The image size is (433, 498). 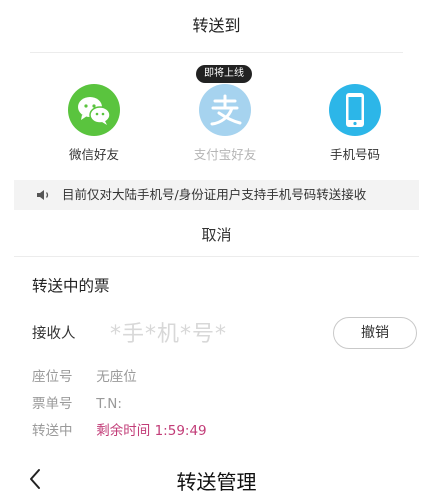 What do you see at coordinates (216, 25) in the screenshot?
I see `share-sheet-title: 转送到` at bounding box center [216, 25].